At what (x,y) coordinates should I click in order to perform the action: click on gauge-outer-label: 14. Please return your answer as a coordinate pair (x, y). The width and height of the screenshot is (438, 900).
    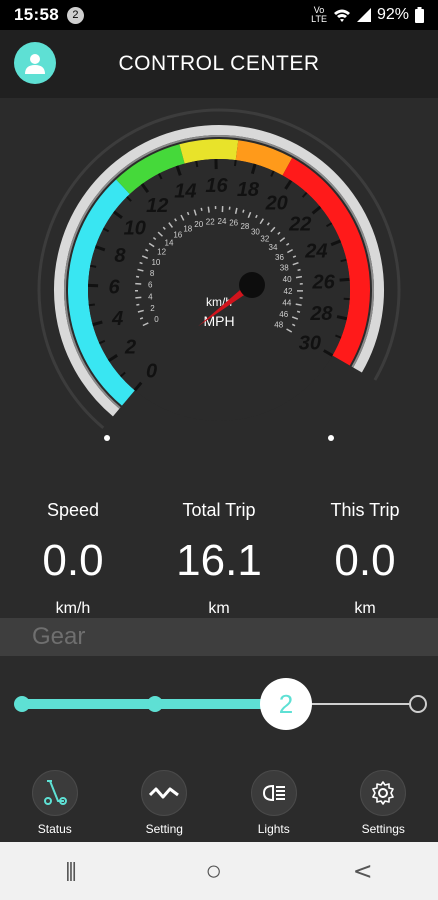
    Looking at the image, I should click on (185, 192).